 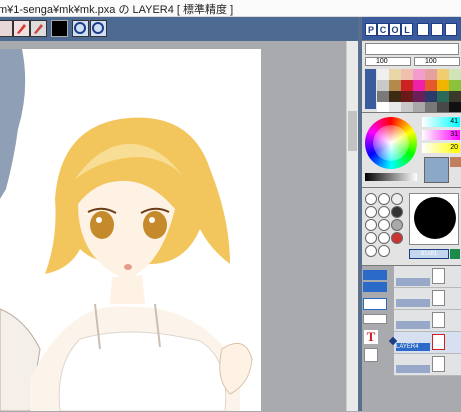 What do you see at coordinates (413, 347) in the screenshot?
I see `layer-name-selected: LAYER4` at bounding box center [413, 347].